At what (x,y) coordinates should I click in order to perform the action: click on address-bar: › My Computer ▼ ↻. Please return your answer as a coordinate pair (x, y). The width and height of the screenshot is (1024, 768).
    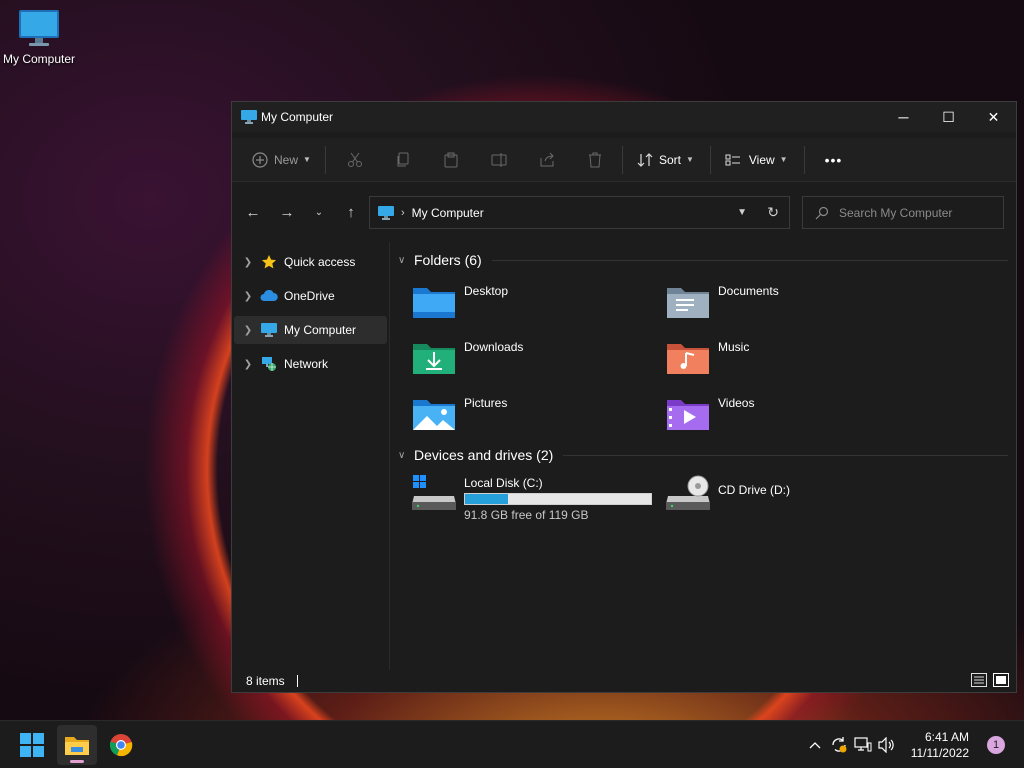
    Looking at the image, I should click on (579, 212).